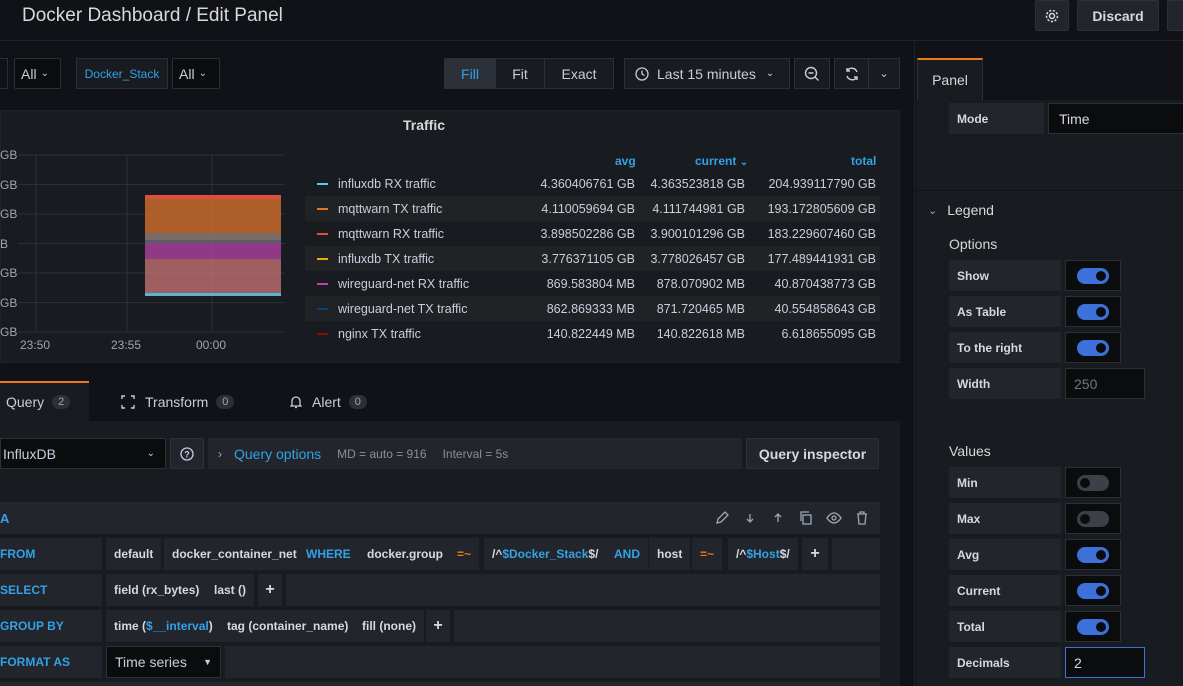  What do you see at coordinates (328, 402) in the screenshot?
I see `tab-alert: Alert 0` at bounding box center [328, 402].